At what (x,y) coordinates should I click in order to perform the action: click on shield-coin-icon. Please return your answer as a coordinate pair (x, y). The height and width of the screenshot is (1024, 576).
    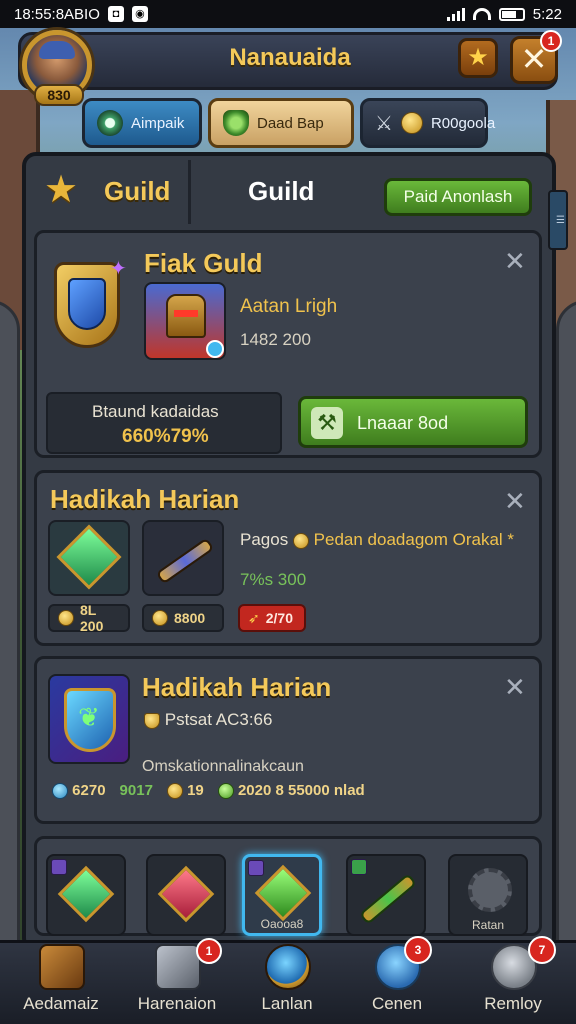
    Looking at the image, I should click on (152, 720).